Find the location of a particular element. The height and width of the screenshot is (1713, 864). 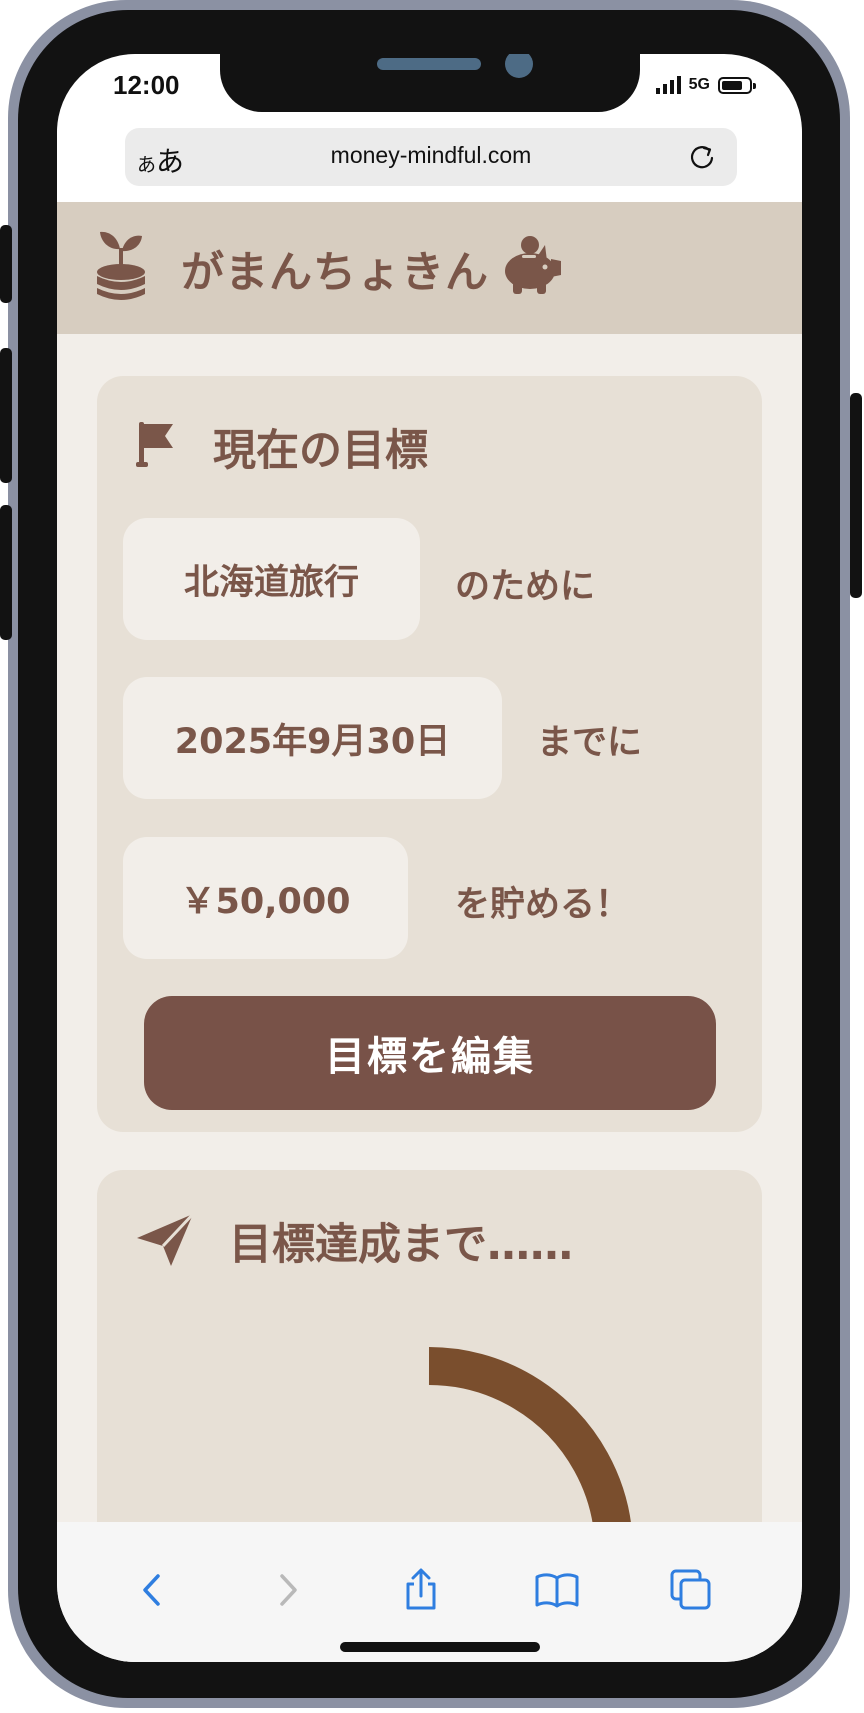

reload-icon is located at coordinates (702, 157).